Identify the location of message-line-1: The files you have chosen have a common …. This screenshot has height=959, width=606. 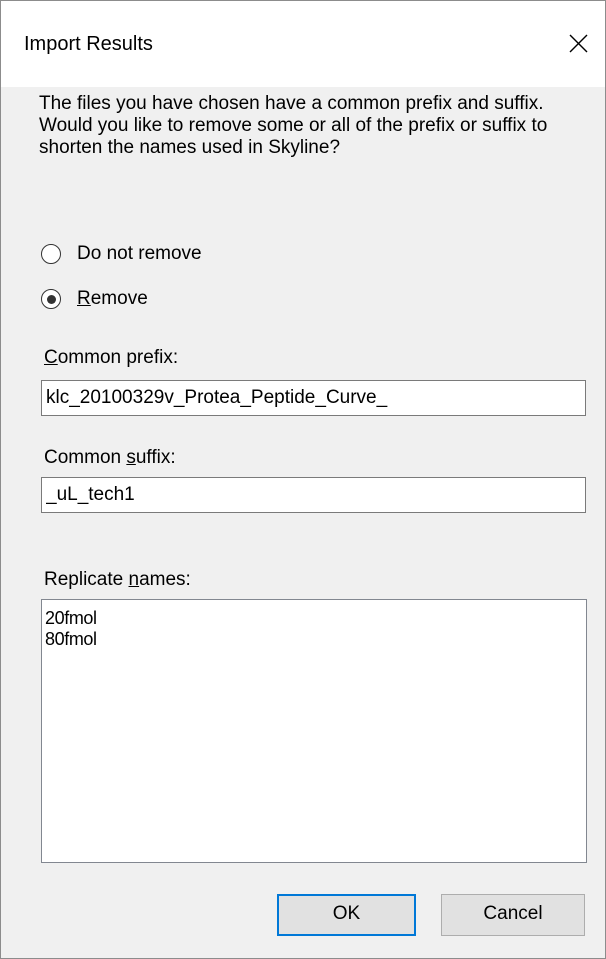
(291, 103).